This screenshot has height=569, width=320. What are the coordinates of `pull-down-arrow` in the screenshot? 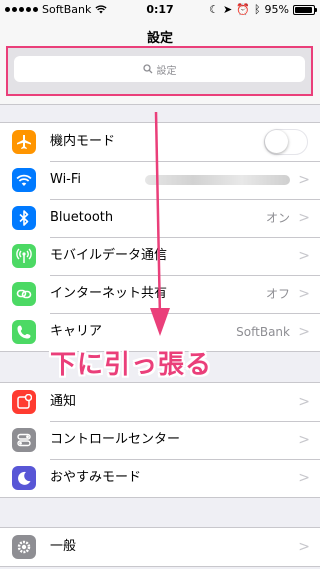 It's located at (160, 223).